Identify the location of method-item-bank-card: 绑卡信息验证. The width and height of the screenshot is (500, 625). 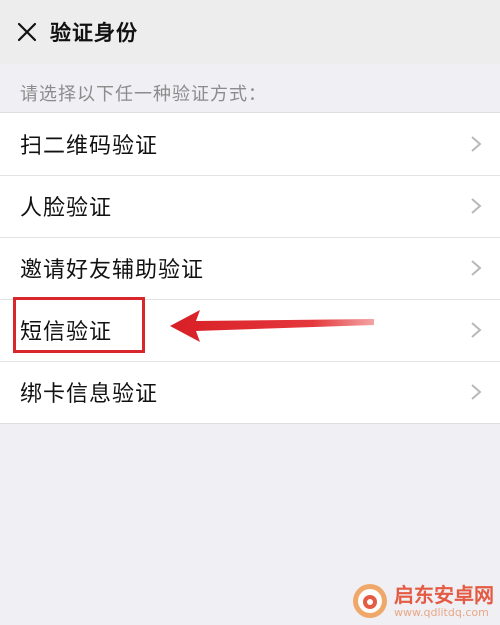
(250, 392).